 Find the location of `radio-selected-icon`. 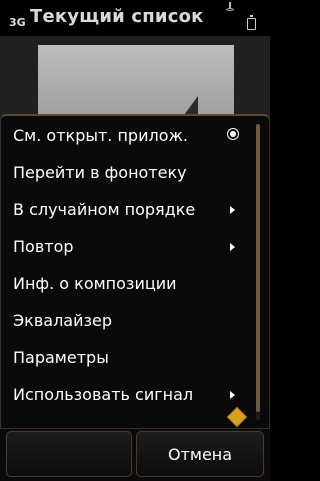

radio-selected-icon is located at coordinates (233, 134).